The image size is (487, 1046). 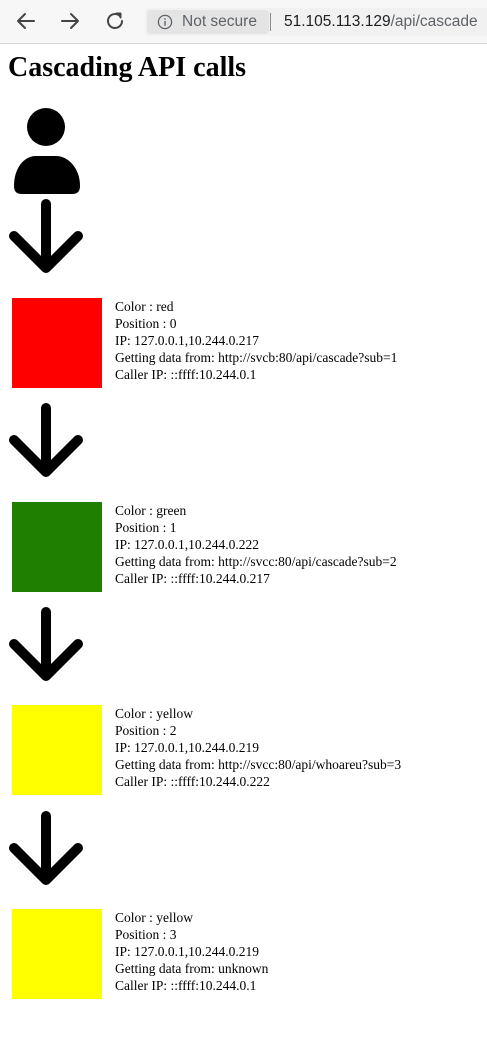 I want to click on arrow-right-icon, so click(x=70, y=21).